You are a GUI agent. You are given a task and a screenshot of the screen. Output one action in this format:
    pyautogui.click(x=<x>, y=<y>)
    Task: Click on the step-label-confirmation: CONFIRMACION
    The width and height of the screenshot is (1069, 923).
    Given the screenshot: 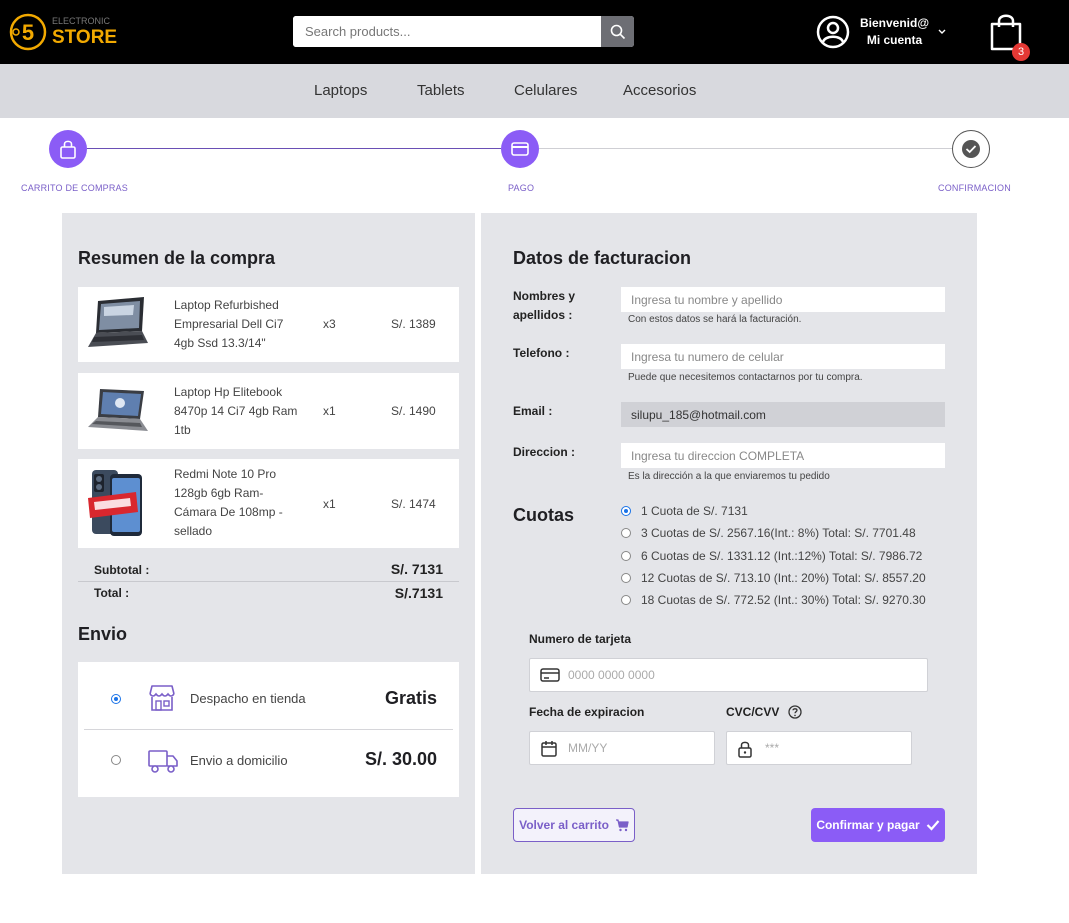 What is the action you would take?
    pyautogui.click(x=974, y=188)
    